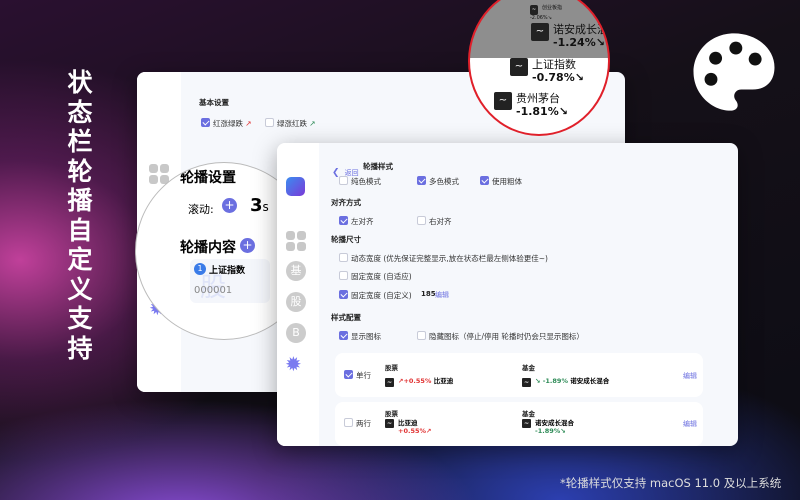 Image resolution: width=800 pixels, height=500 pixels. What do you see at coordinates (201, 209) in the screenshot?
I see `scroll-label: 滚动:` at bounding box center [201, 209].